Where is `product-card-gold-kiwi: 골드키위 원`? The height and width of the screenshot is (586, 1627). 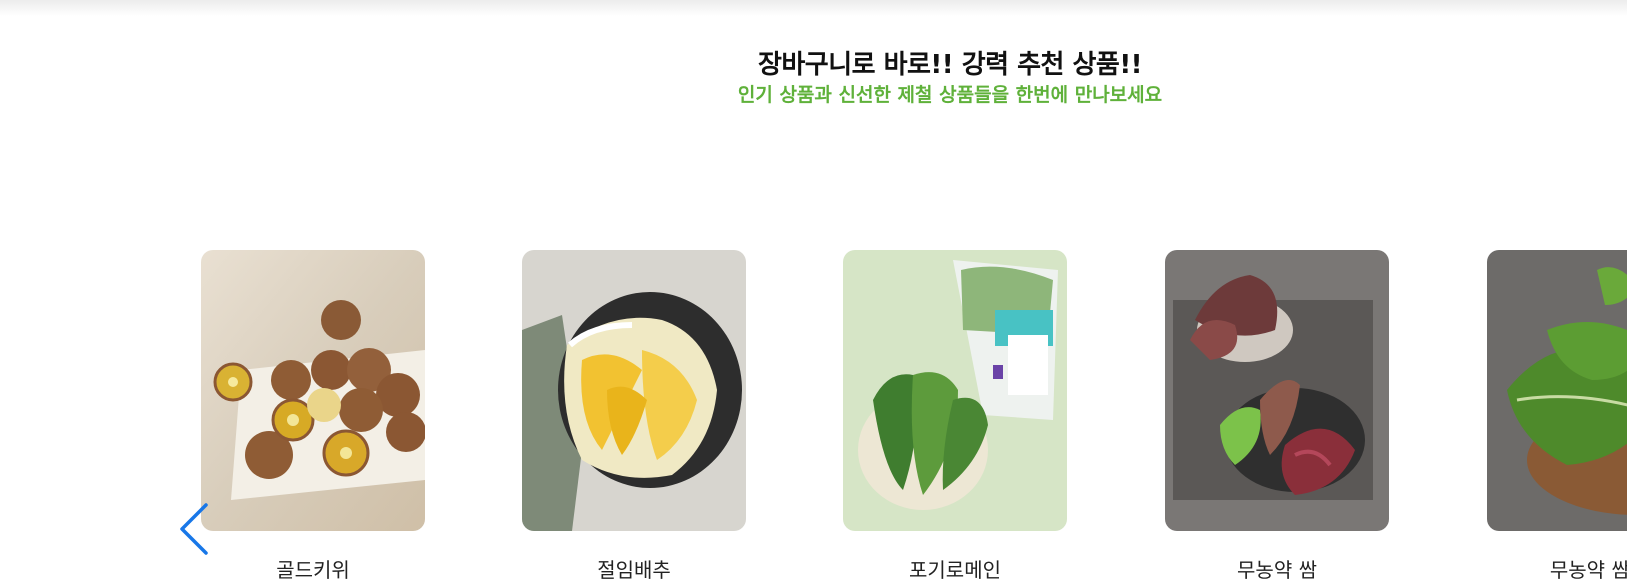
product-card-gold-kiwi: 골드키위 원 is located at coordinates (313, 416).